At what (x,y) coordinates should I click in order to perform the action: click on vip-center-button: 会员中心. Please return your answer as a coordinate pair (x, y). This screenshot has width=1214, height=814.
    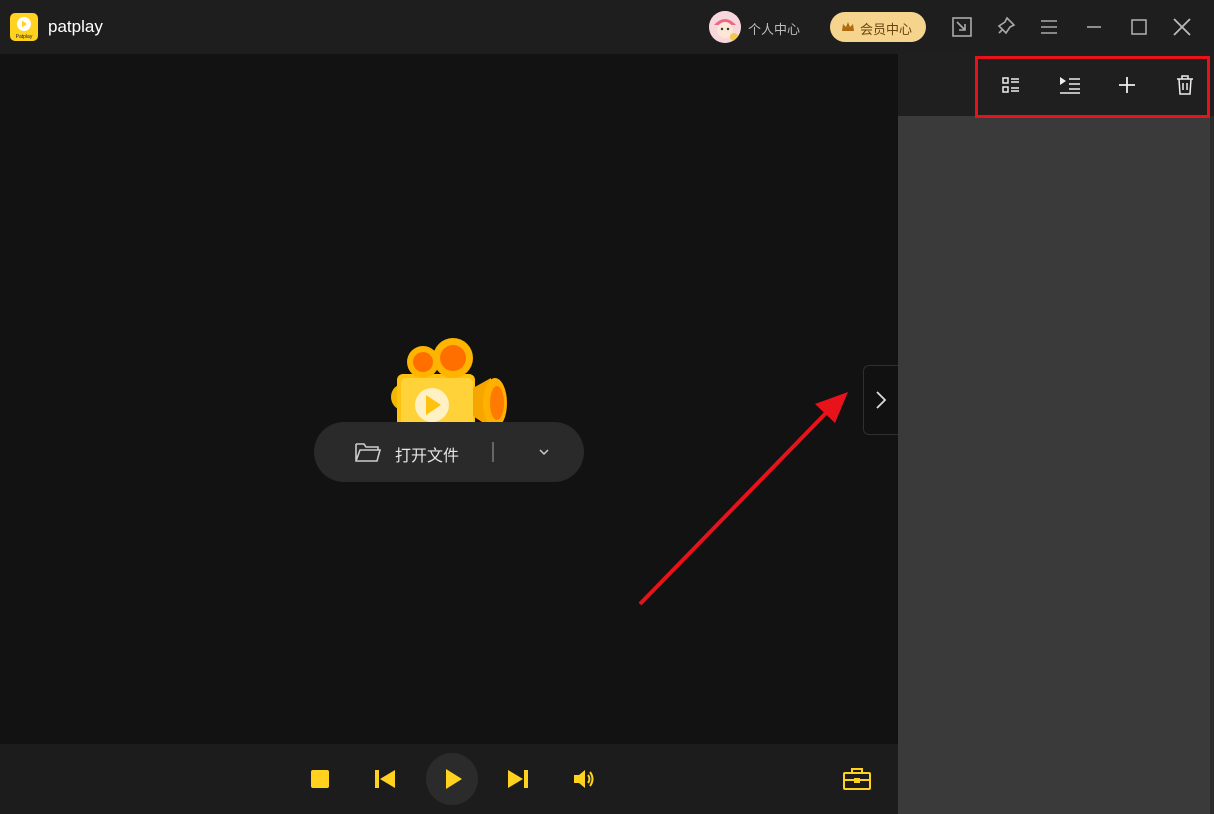
    Looking at the image, I should click on (878, 27).